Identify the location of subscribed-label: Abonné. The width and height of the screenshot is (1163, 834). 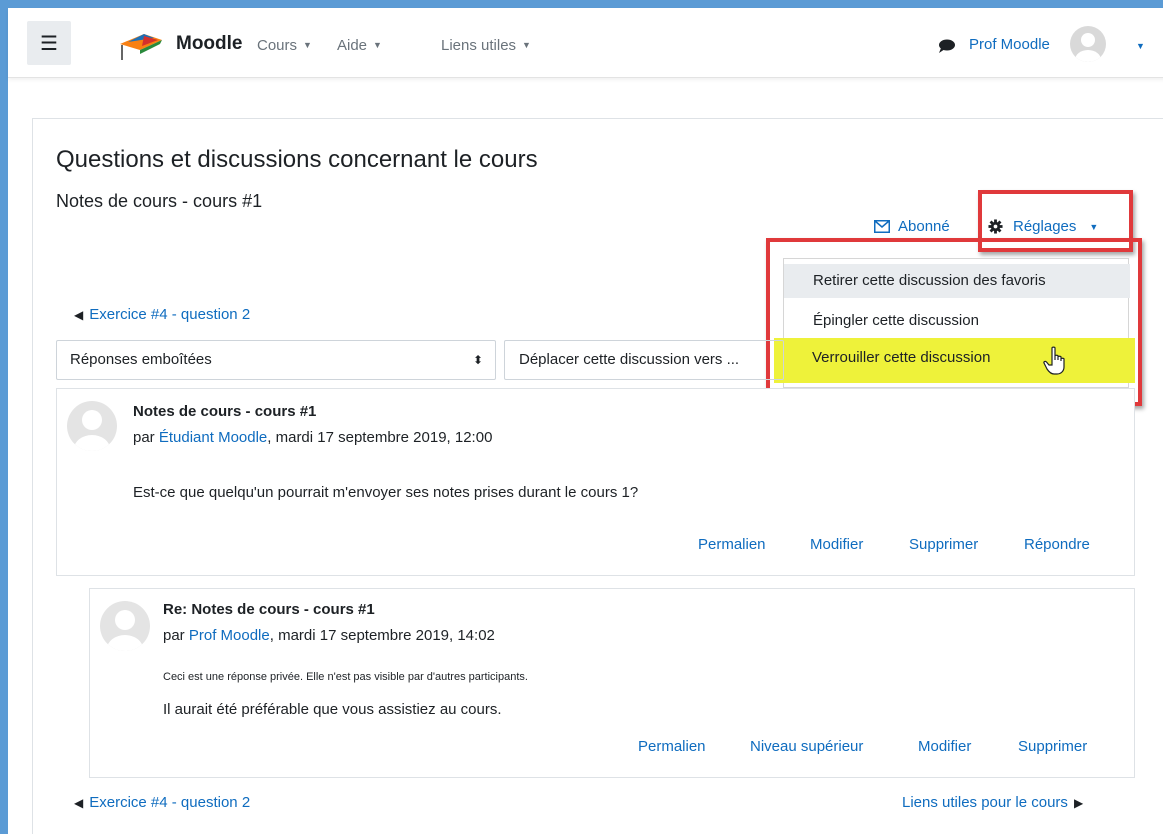
(924, 226).